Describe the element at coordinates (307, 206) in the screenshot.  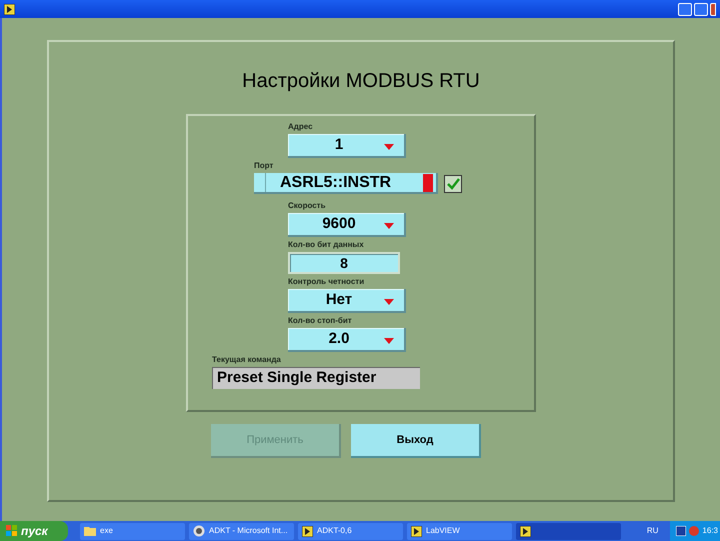
I see `field-label: Скорость` at that location.